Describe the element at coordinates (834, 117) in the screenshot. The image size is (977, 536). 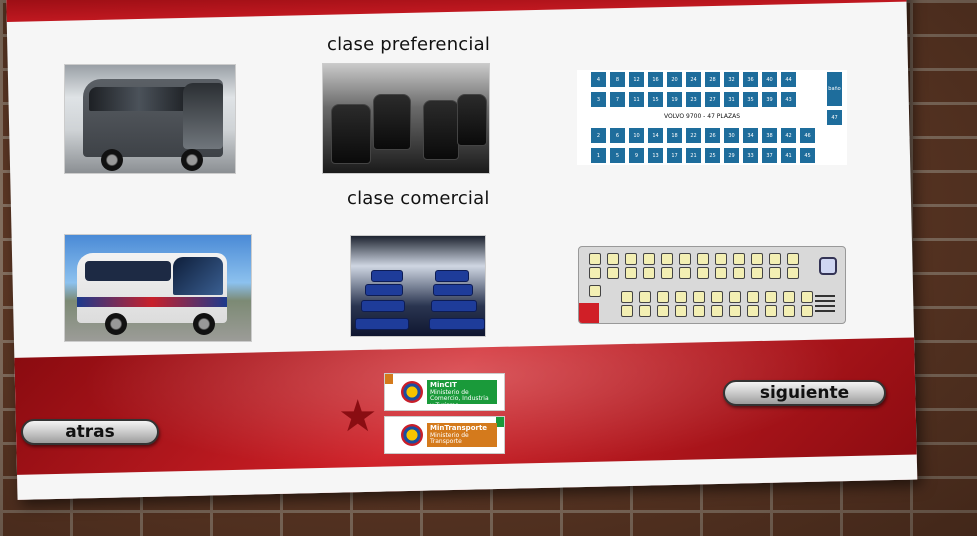
I see `seat-47: 47` at that location.